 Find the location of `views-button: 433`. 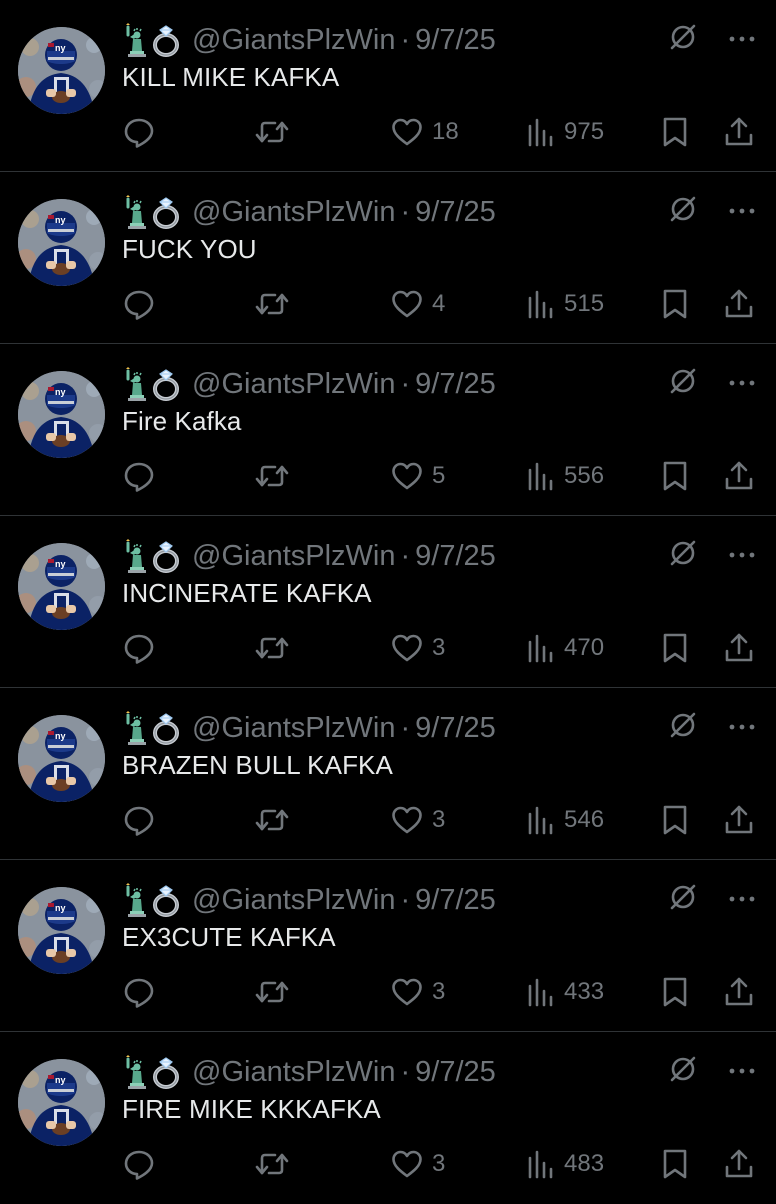

views-button: 433 is located at coordinates (565, 992).